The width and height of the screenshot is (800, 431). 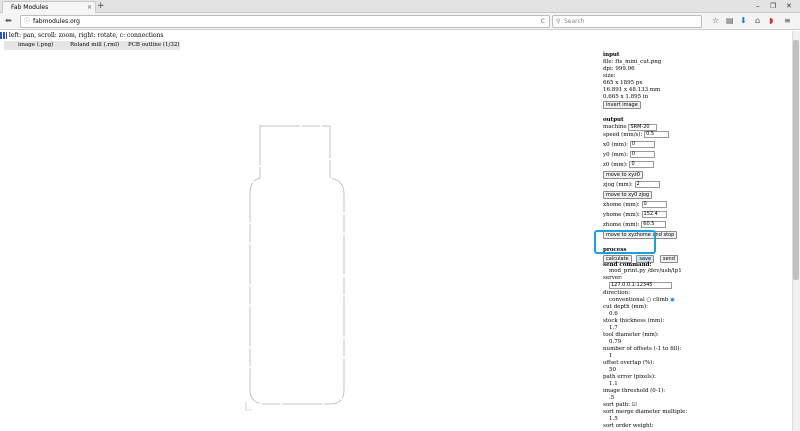 I want to click on zjog-label: zjog (mm):, so click(x=618, y=185).